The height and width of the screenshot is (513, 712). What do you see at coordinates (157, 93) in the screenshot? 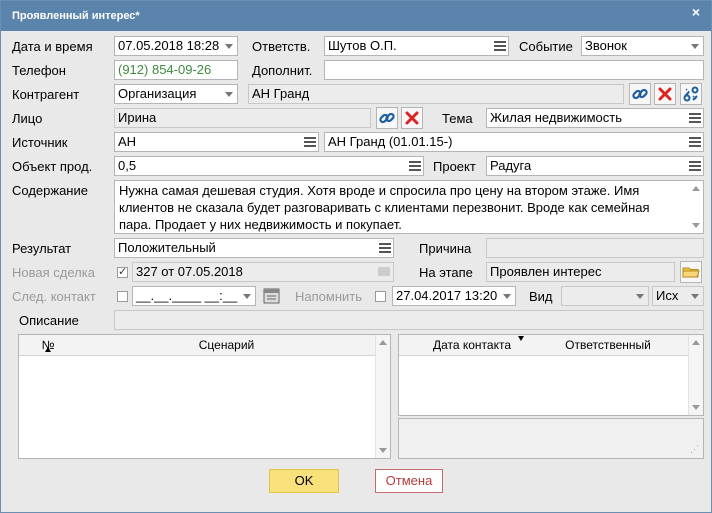
I see `counterparty-type-value: Организация` at bounding box center [157, 93].